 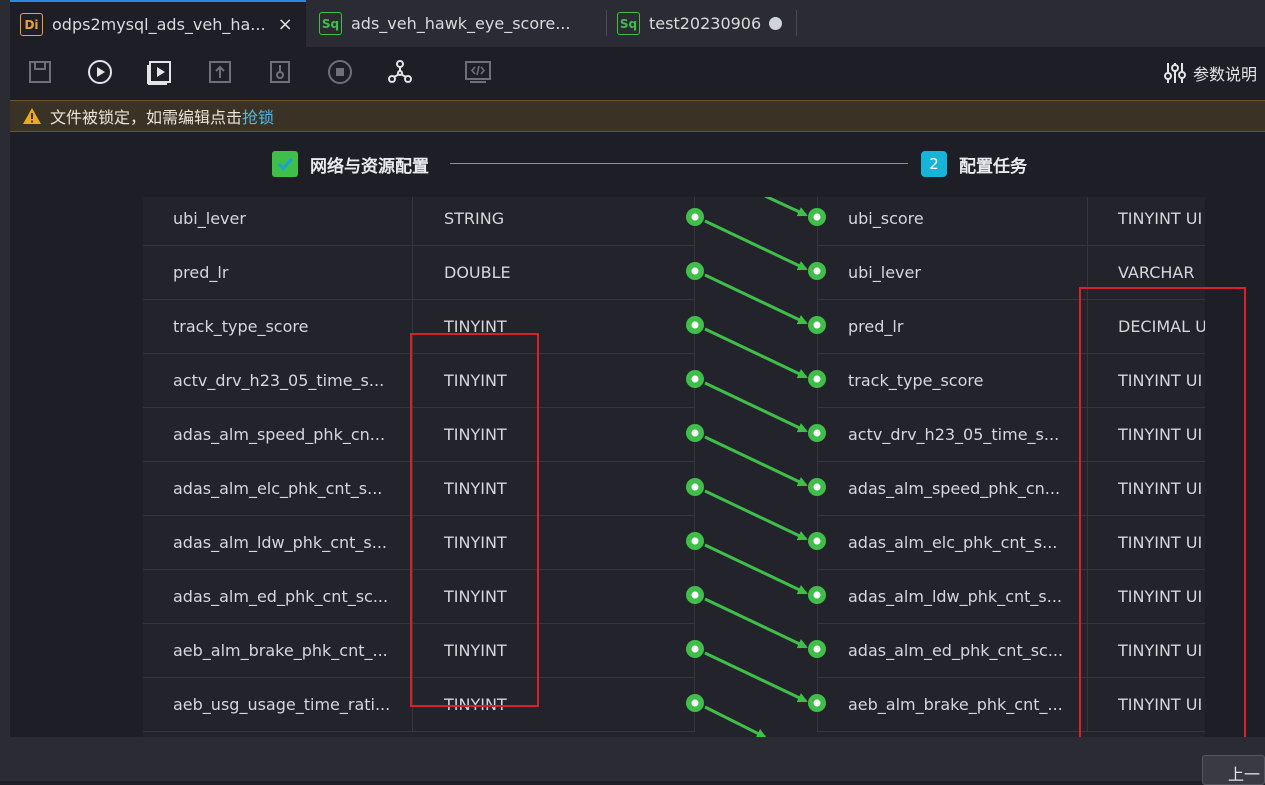 What do you see at coordinates (285, 164) in the screenshot?
I see `check-icon` at bounding box center [285, 164].